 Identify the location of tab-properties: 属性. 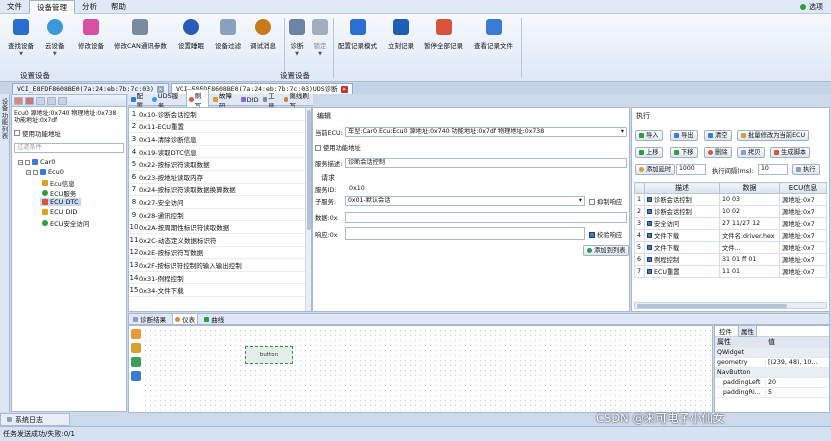
(747, 331).